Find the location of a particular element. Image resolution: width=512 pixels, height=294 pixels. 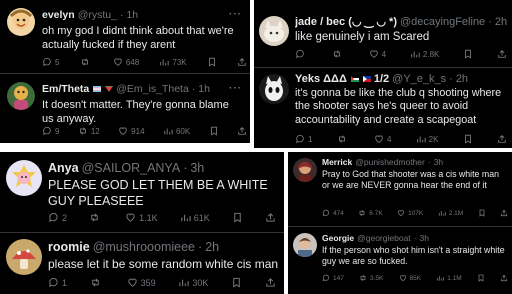

reply-button: 5 is located at coordinates (50, 62).